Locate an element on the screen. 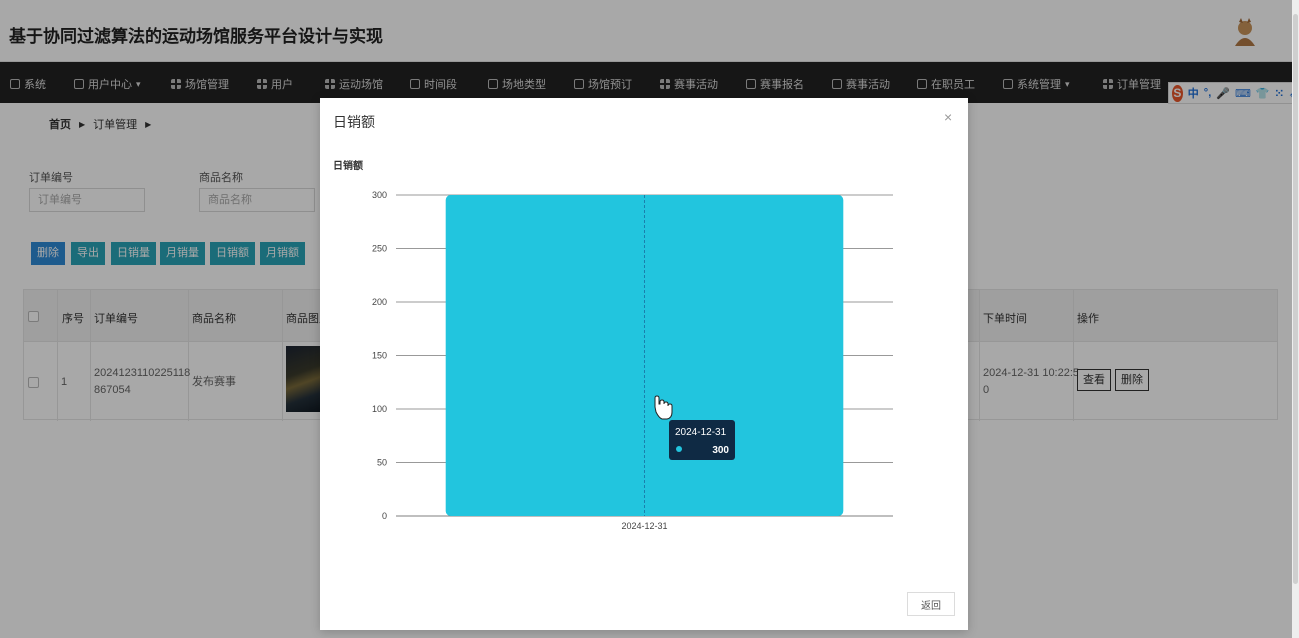  y-tick-label: 0 is located at coordinates (384, 516).